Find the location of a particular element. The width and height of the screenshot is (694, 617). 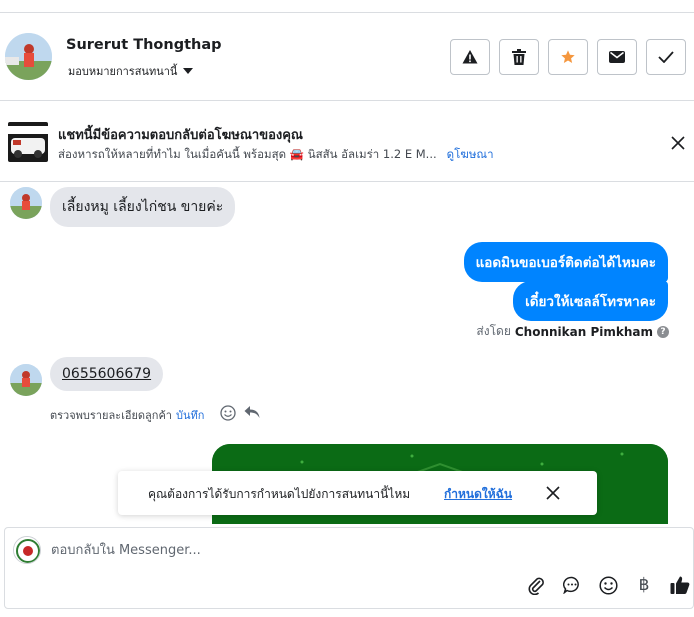

mark-unread-button is located at coordinates (617, 57).